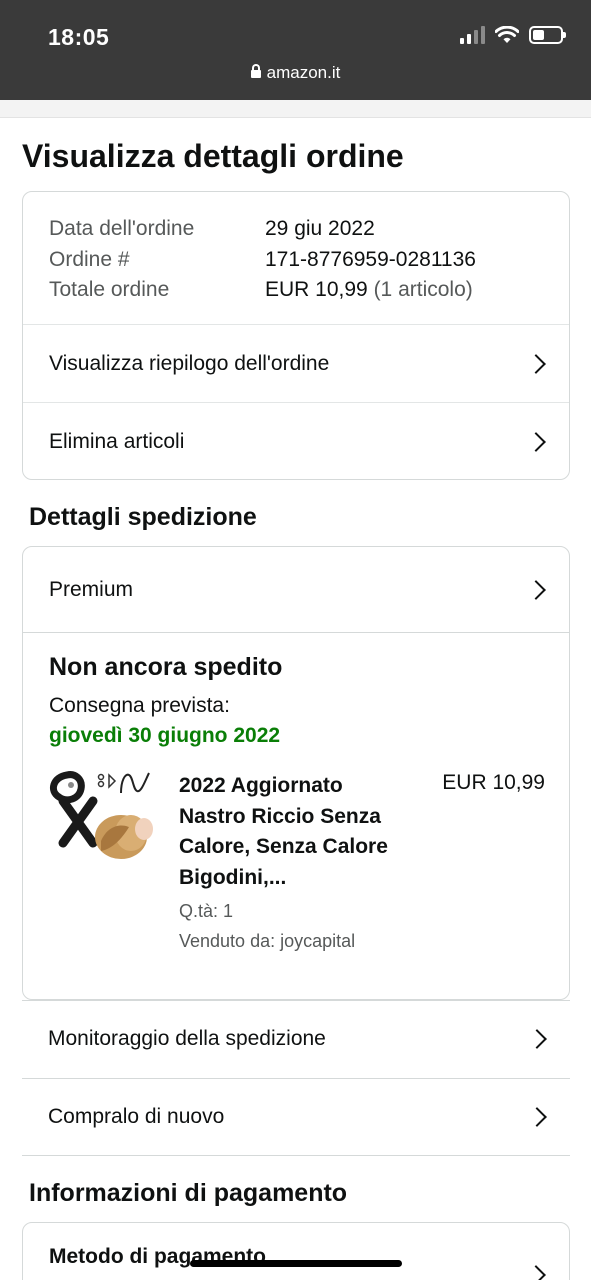 The height and width of the screenshot is (1280, 591). I want to click on product-image, so click(103, 819).